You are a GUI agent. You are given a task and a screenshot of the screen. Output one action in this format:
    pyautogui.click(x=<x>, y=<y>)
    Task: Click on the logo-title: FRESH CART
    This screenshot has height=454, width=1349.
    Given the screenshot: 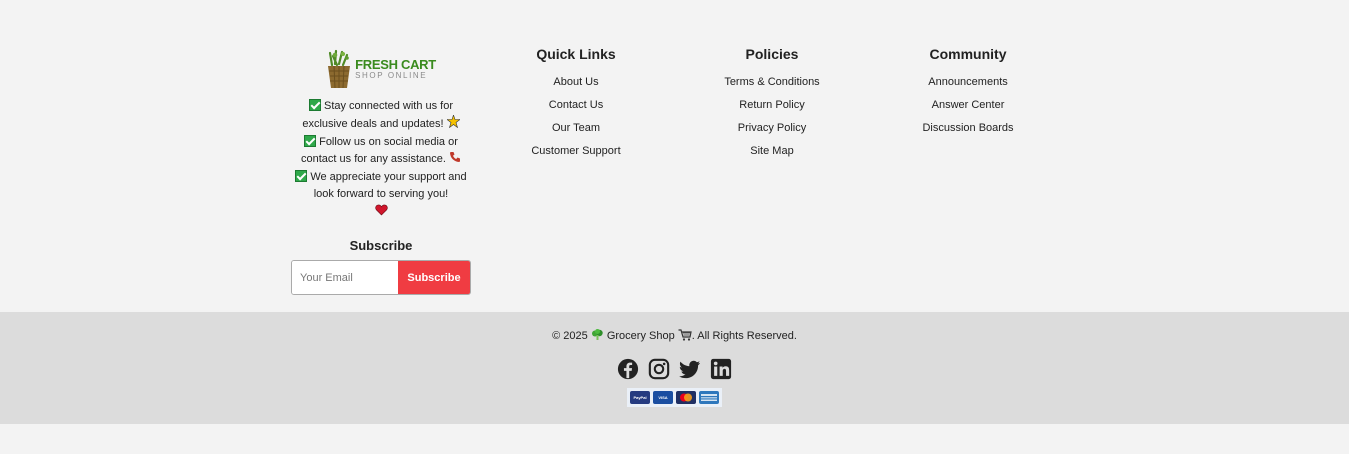 What is the action you would take?
    pyautogui.click(x=395, y=64)
    